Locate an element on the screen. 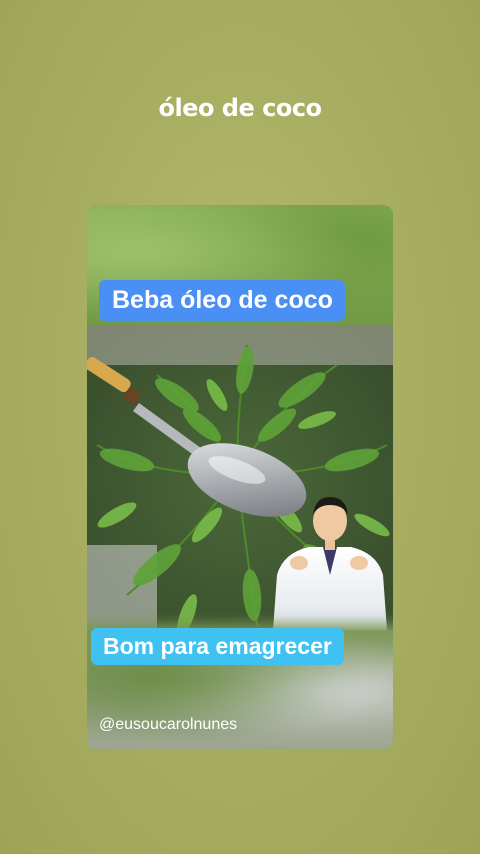 The height and width of the screenshot is (854, 480). story-title: óleo de coco is located at coordinates (240, 108).